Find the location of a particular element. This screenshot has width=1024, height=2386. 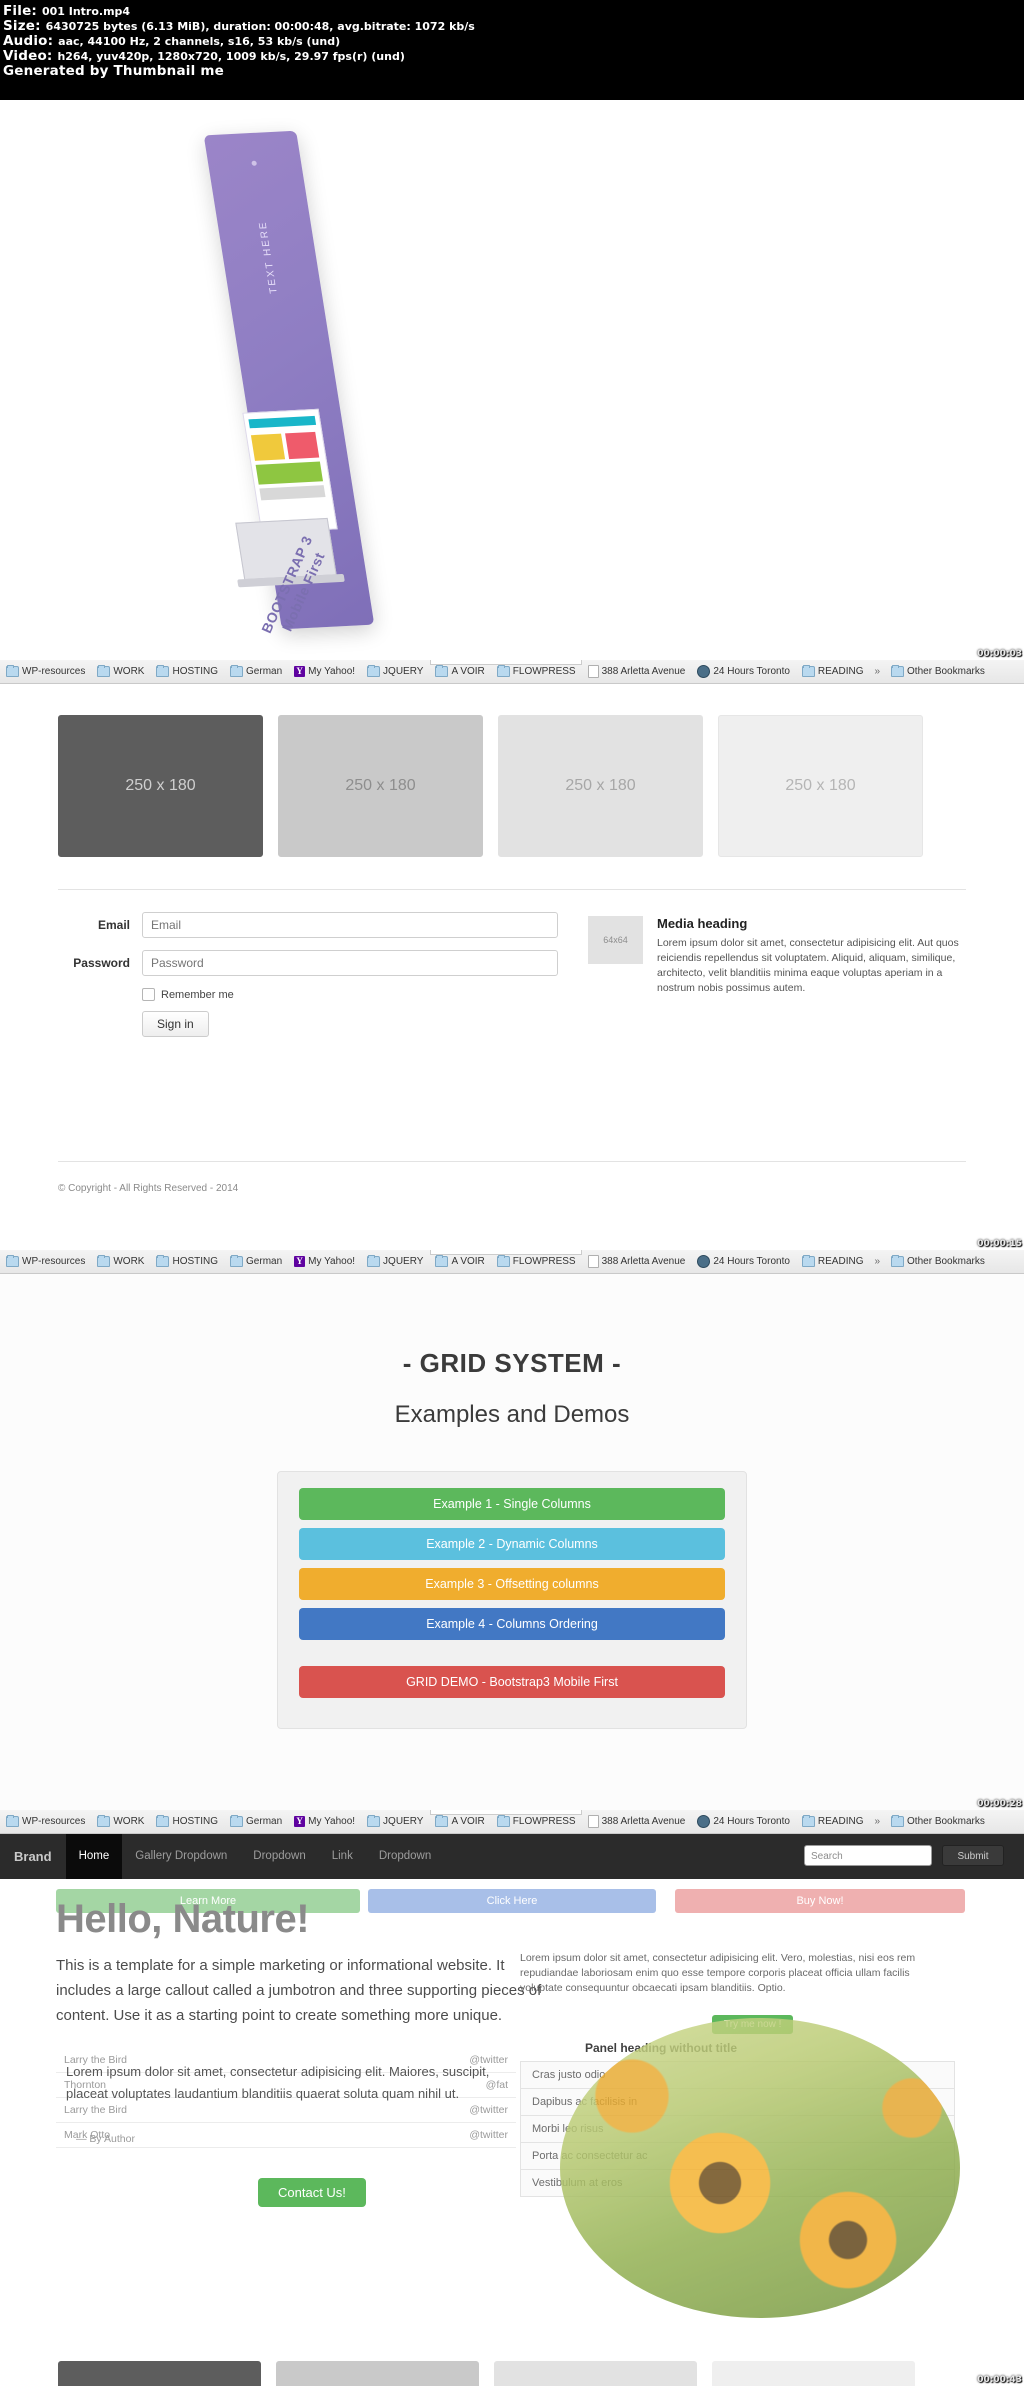

email-row: Email is located at coordinates (308, 925).